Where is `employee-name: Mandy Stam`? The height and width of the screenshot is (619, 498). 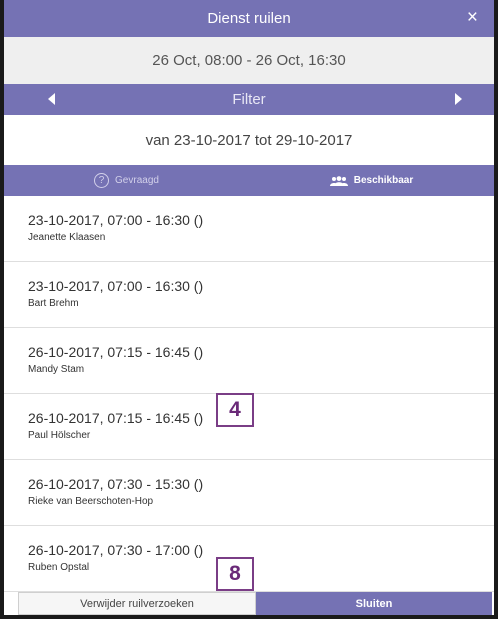
employee-name: Mandy Stam is located at coordinates (56, 369).